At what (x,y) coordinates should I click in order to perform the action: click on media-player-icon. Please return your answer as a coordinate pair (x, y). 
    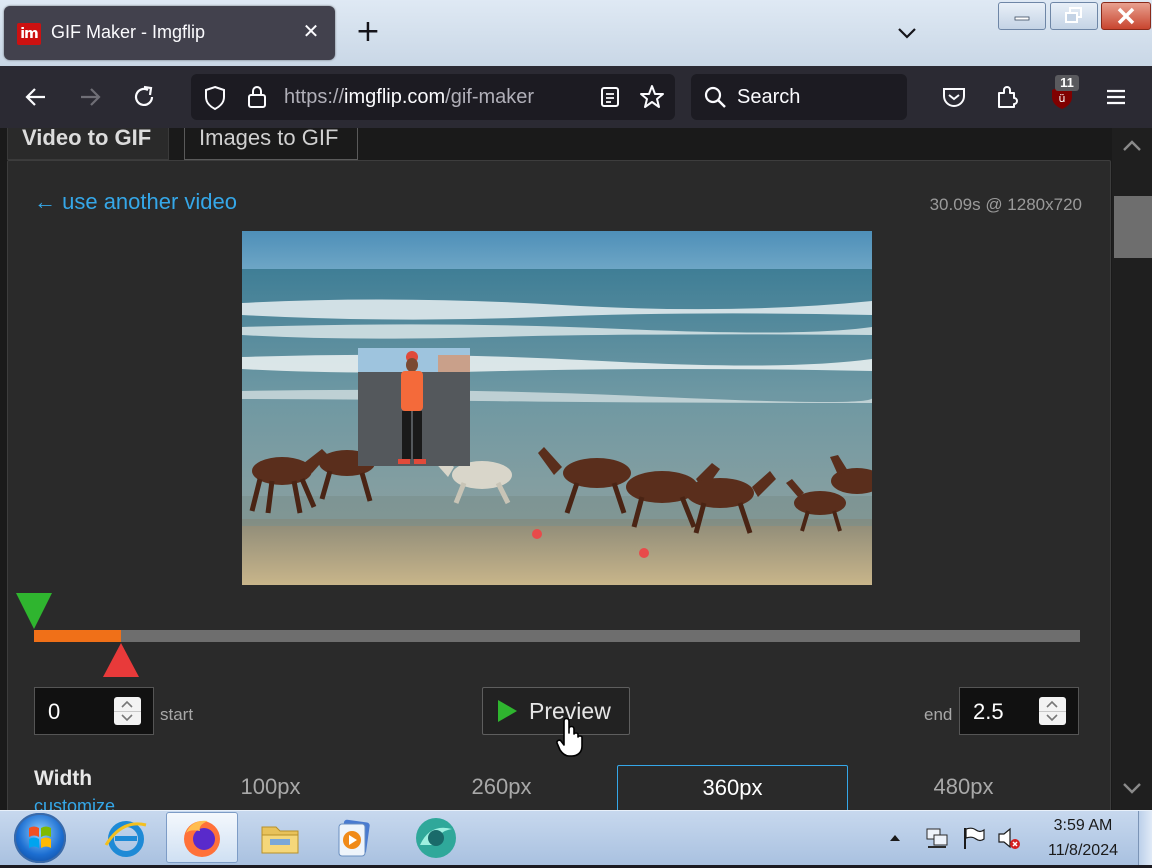
    Looking at the image, I should click on (354, 837).